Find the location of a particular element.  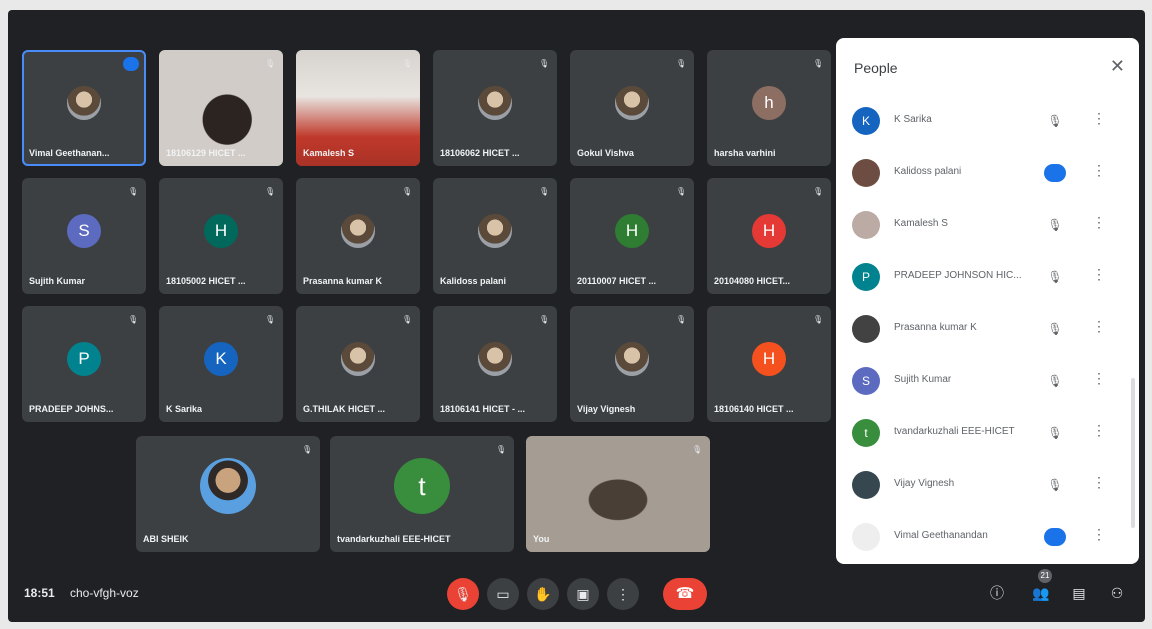

participant-tile: t 🎙 tvandarkuzhali EEE-HICET is located at coordinates (422, 494).